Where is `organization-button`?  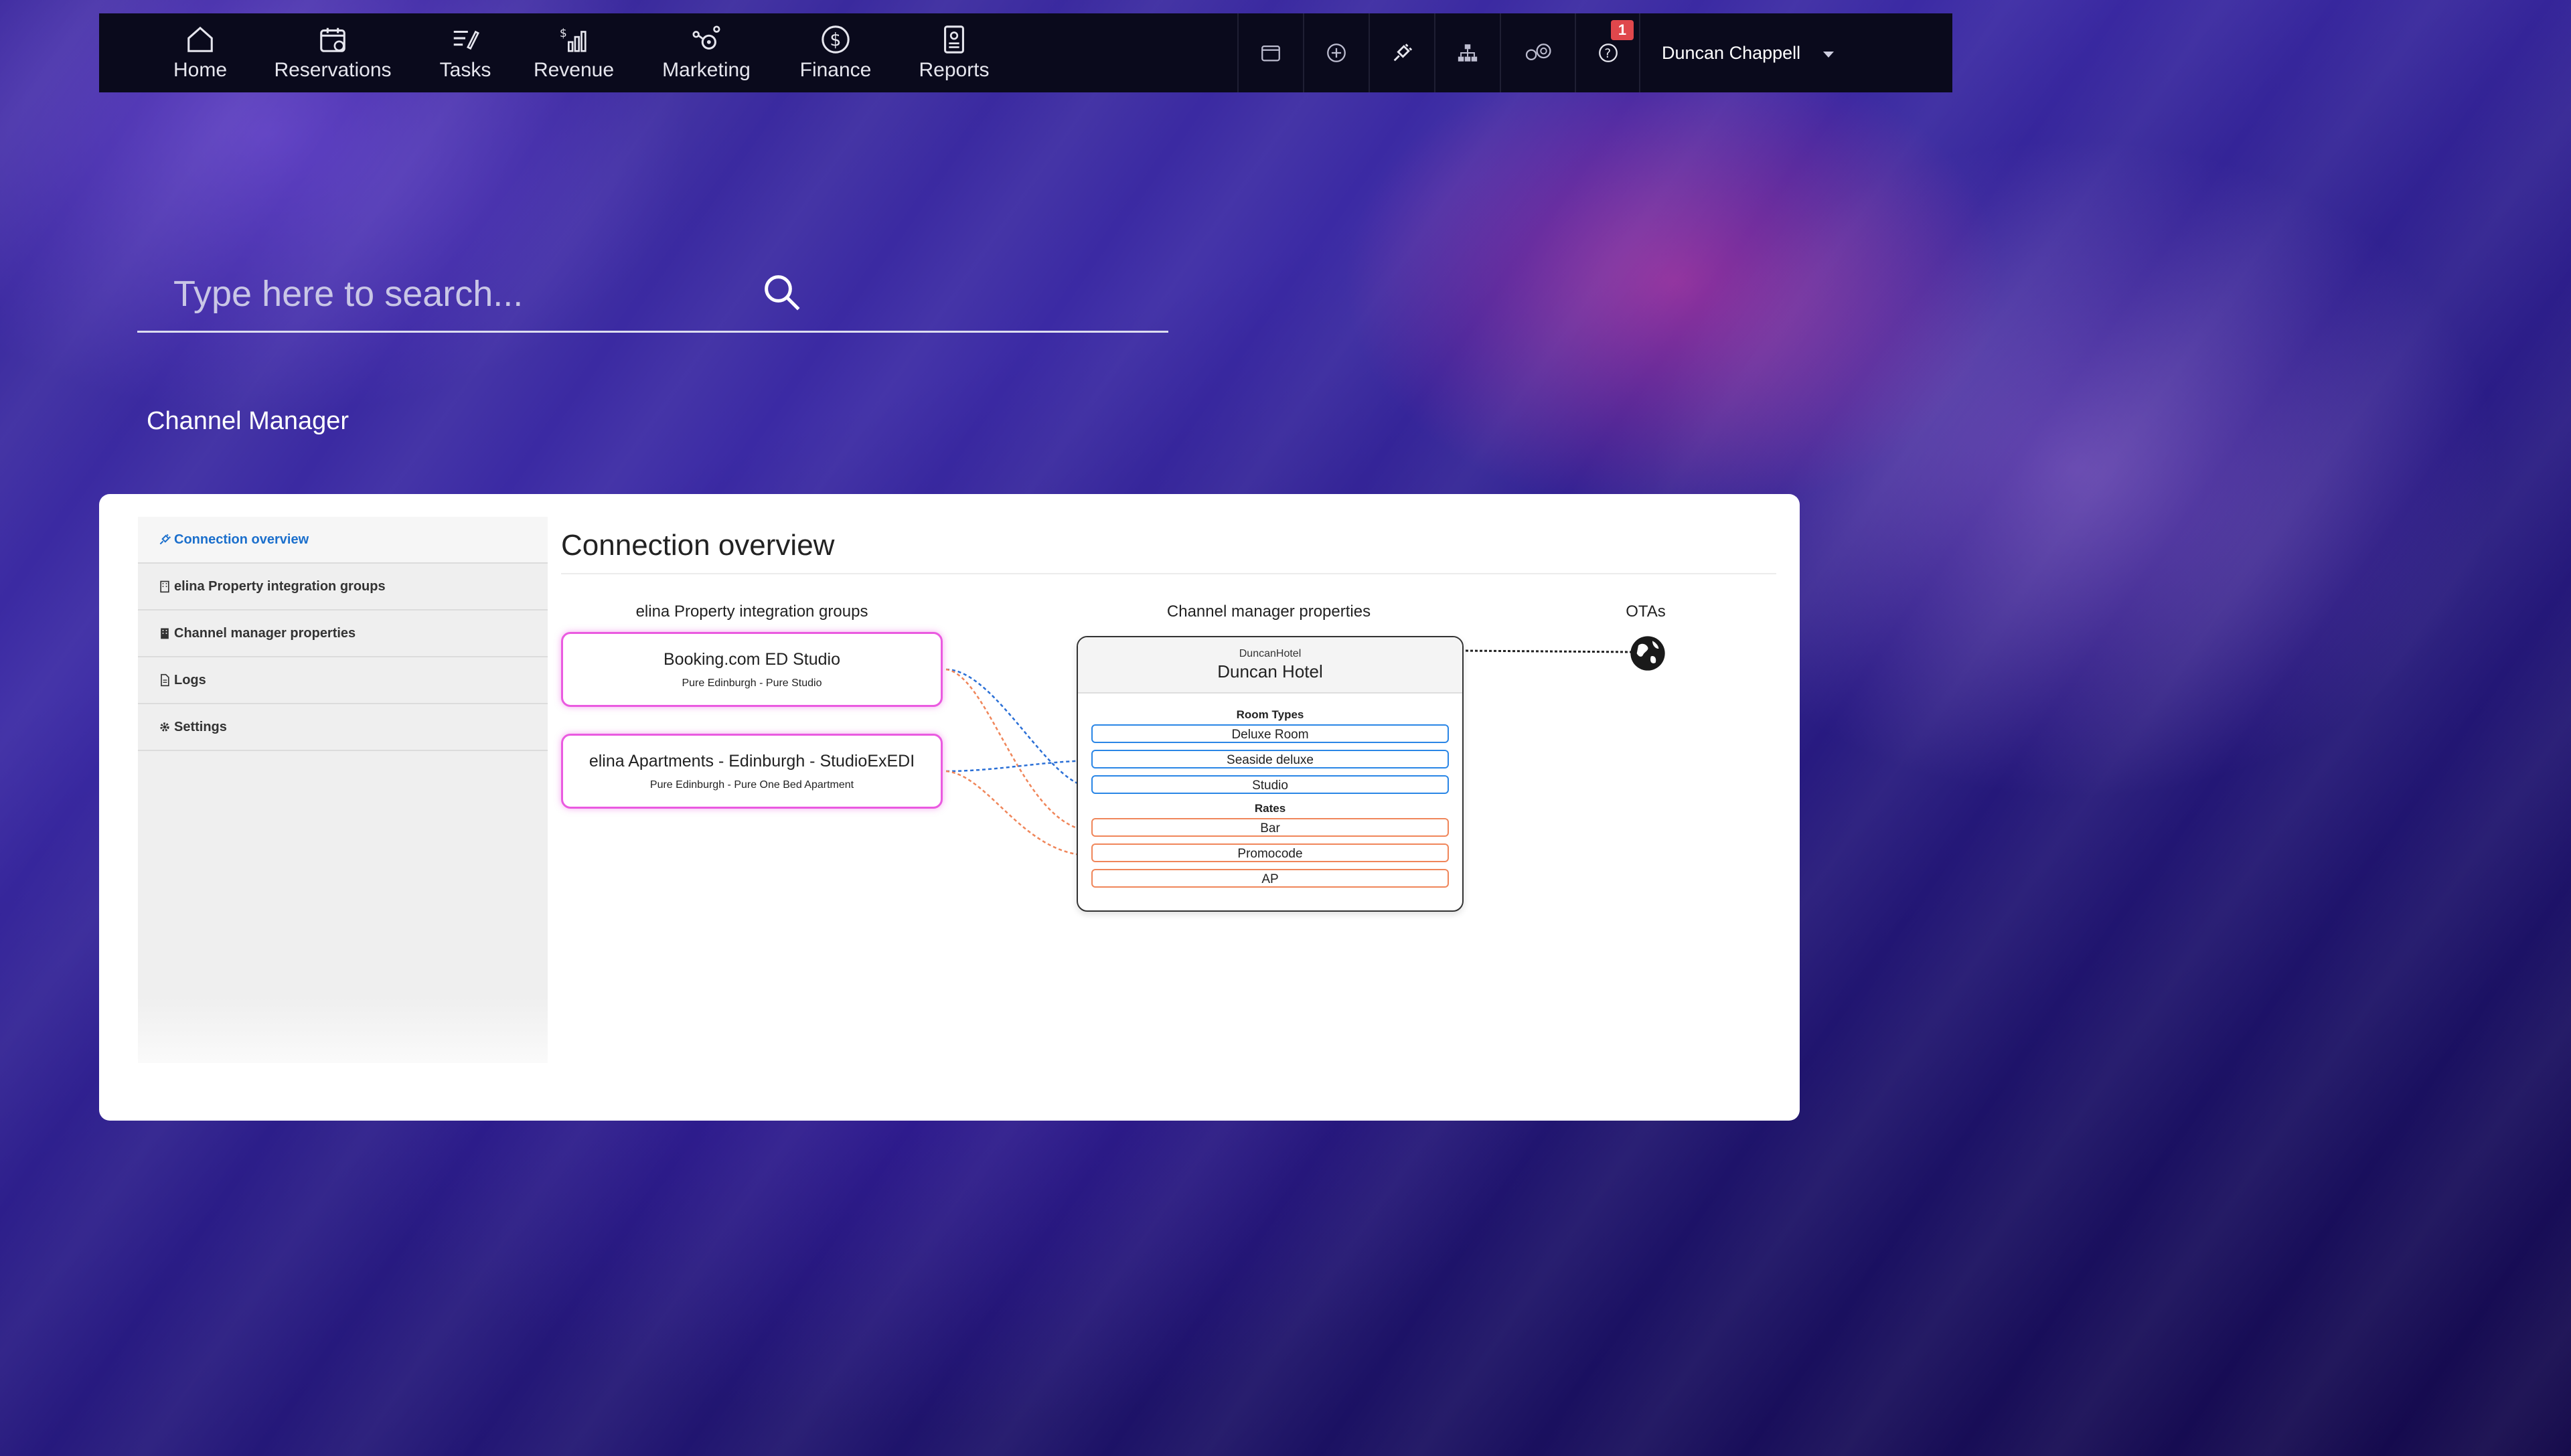 organization-button is located at coordinates (1467, 52).